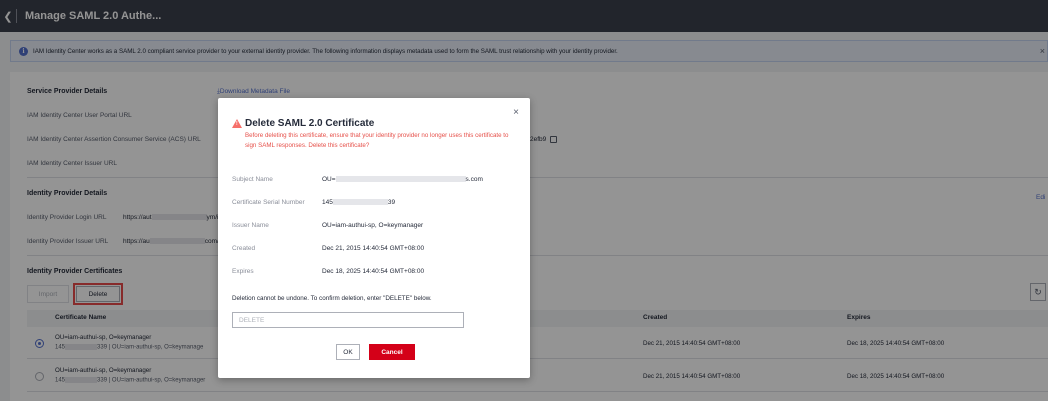 The height and width of the screenshot is (401, 1048). What do you see at coordinates (252, 179) in the screenshot?
I see `subject-name-label: Subject Name` at bounding box center [252, 179].